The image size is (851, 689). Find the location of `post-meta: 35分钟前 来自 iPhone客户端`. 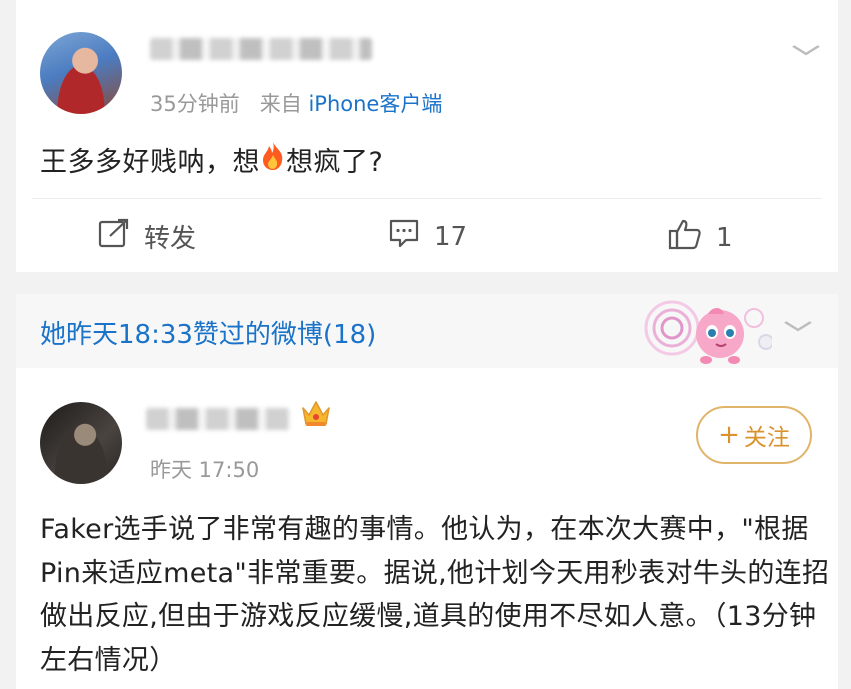

post-meta: 35分钟前 来自 iPhone客户端 is located at coordinates (296, 103).